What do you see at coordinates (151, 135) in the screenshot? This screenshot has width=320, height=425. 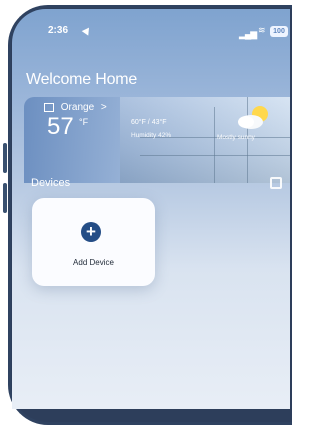 I see `humidity: Humidity 42%` at bounding box center [151, 135].